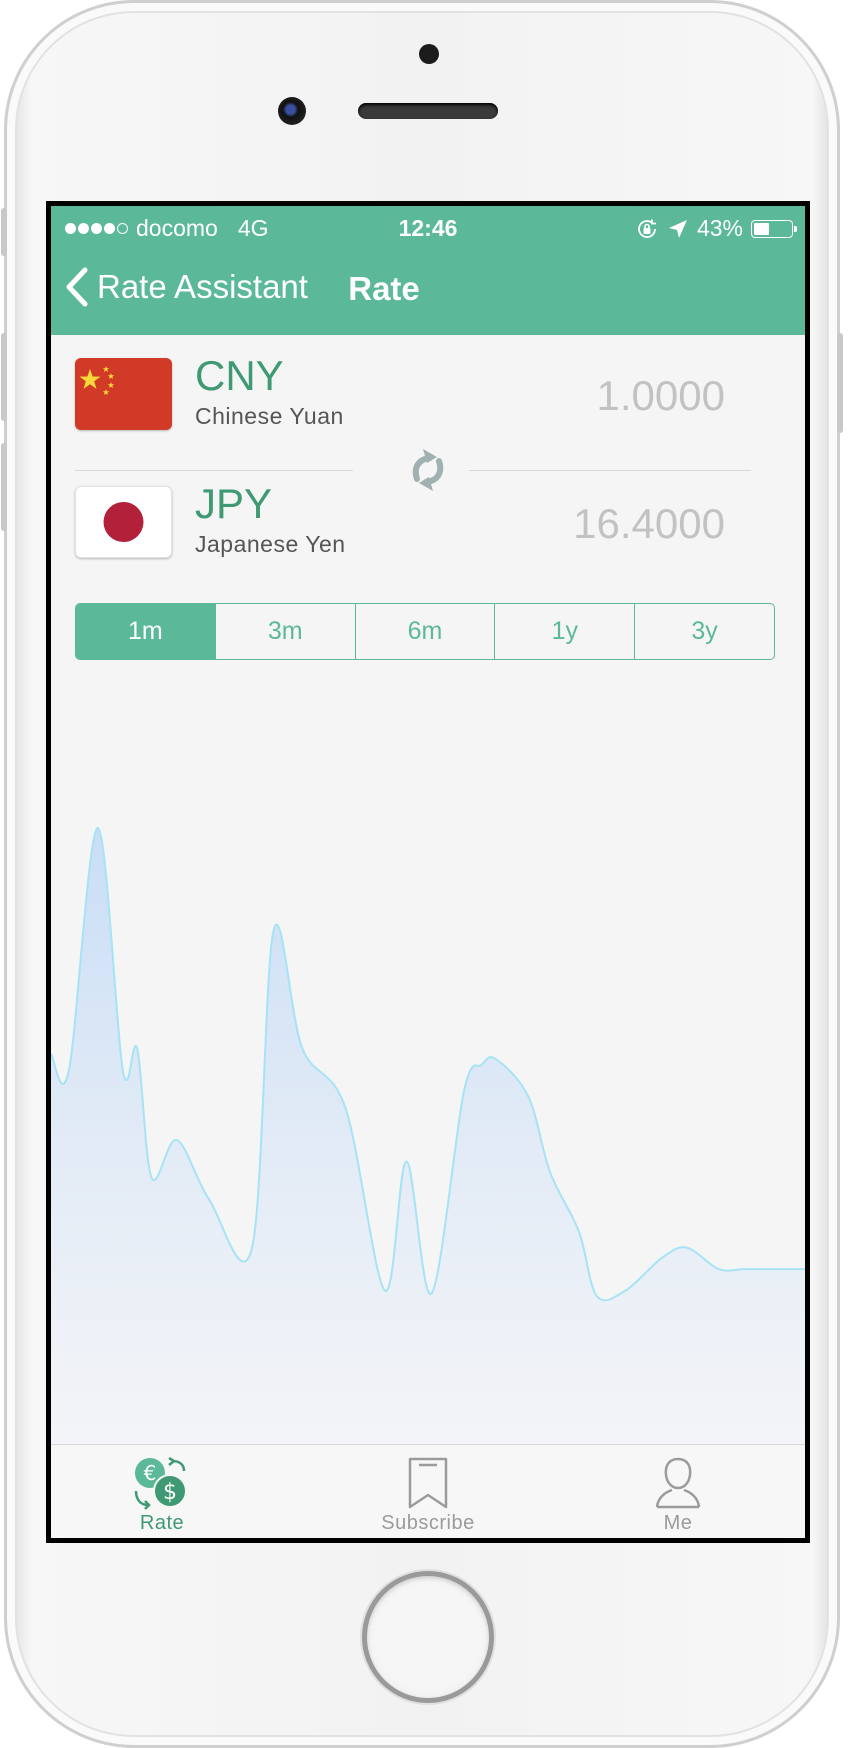 The height and width of the screenshot is (1748, 856). What do you see at coordinates (384, 288) in the screenshot?
I see `page-title: Rate` at bounding box center [384, 288].